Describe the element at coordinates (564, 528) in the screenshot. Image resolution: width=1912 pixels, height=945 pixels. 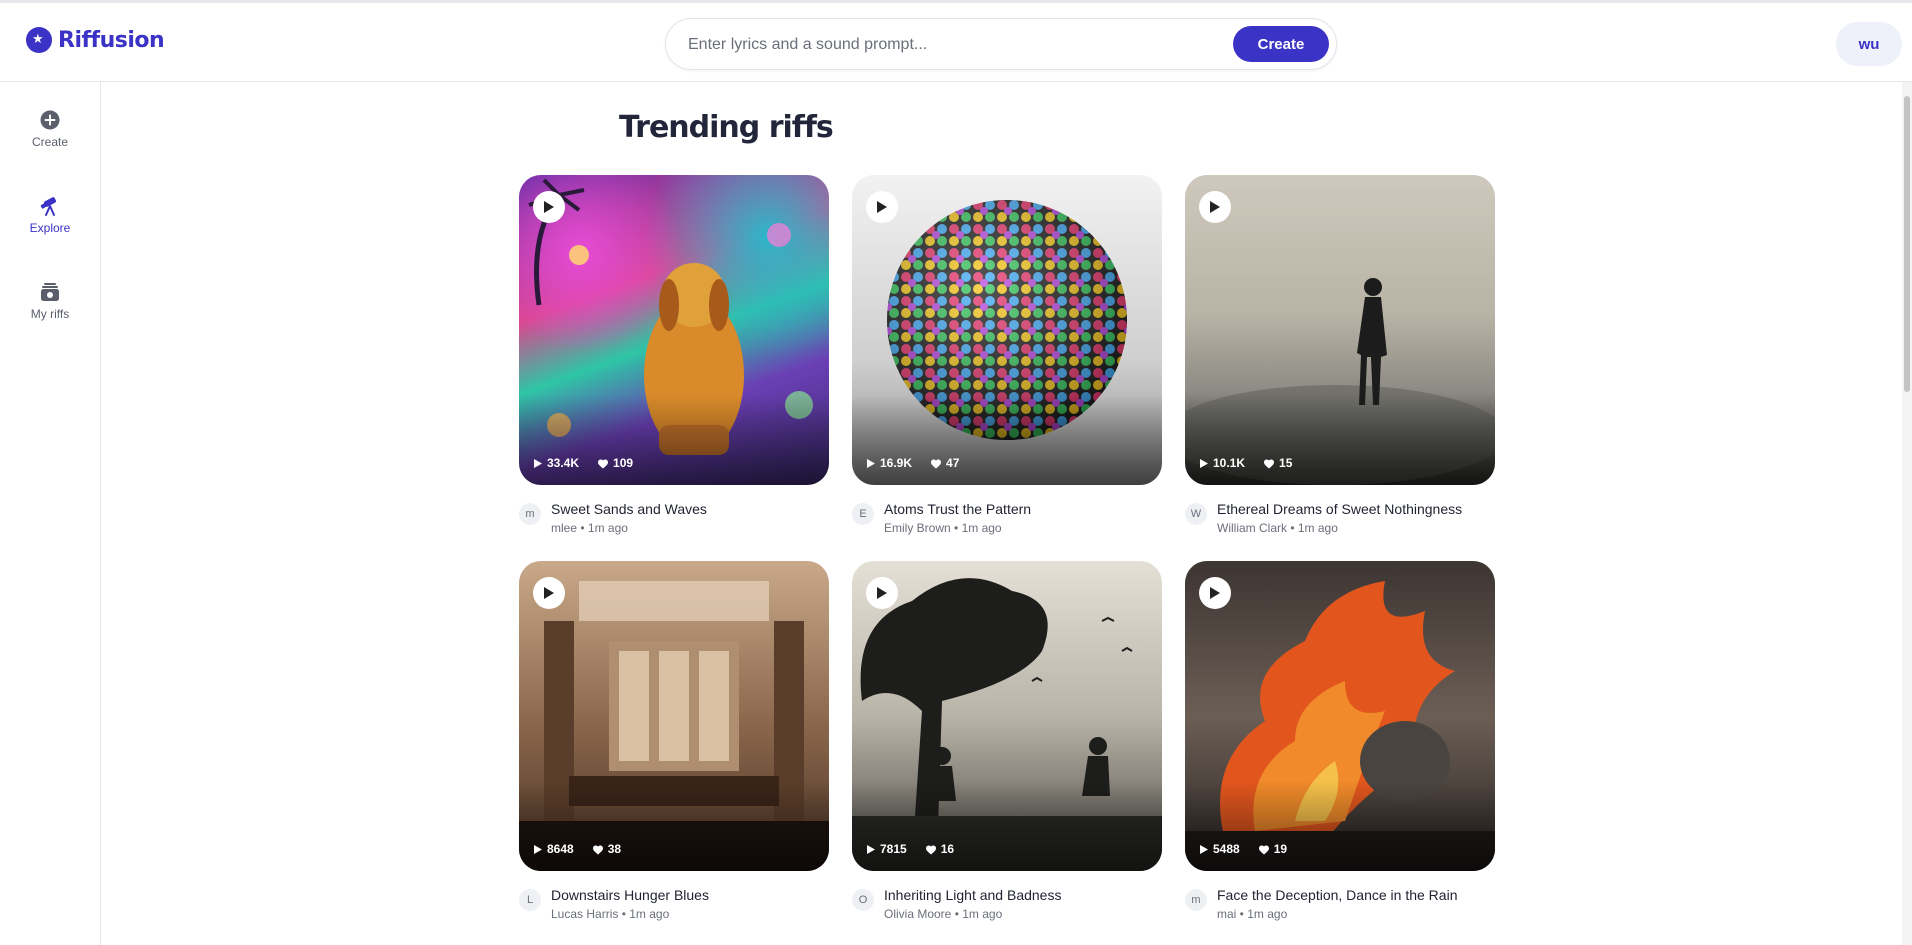
I see `author-name: mlee` at that location.